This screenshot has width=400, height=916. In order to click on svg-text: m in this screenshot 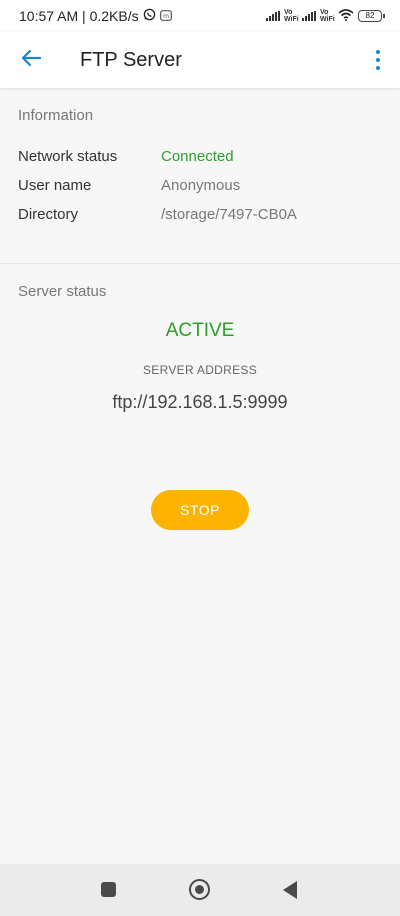, I will do `click(166, 16)`.